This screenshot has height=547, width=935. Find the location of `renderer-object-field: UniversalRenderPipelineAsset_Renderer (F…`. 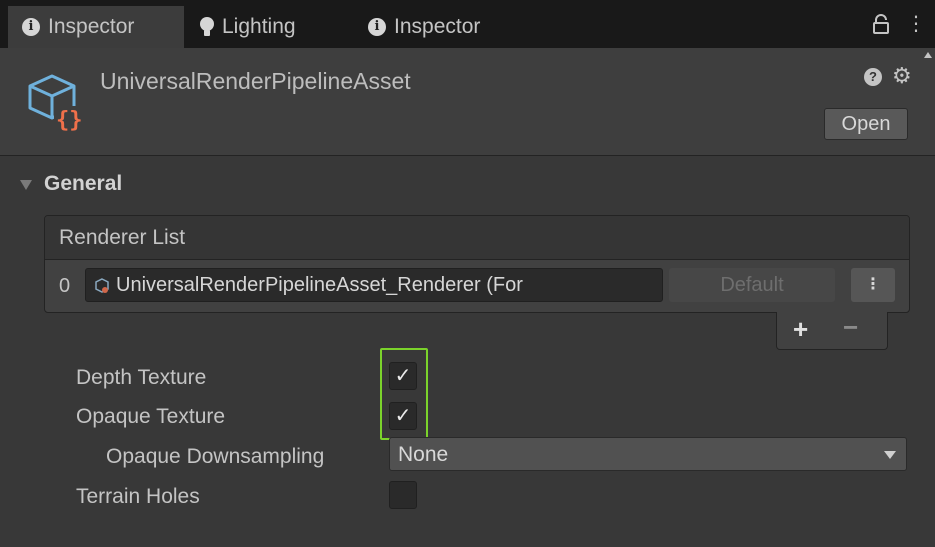

renderer-object-field: UniversalRenderPipelineAsset_Renderer (F… is located at coordinates (374, 285).